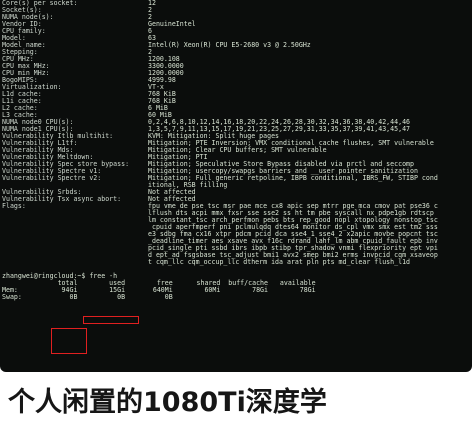  What do you see at coordinates (220, 3) in the screenshot?
I see `terminal-line: Core(s) per socket: 12` at bounding box center [220, 3].